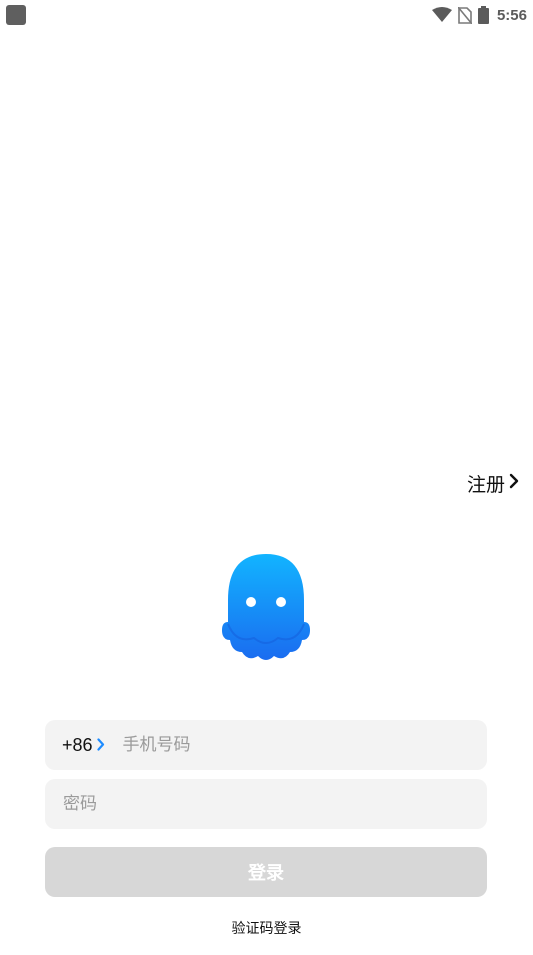 This screenshot has width=533, height=955. I want to click on password-field, so click(266, 804).